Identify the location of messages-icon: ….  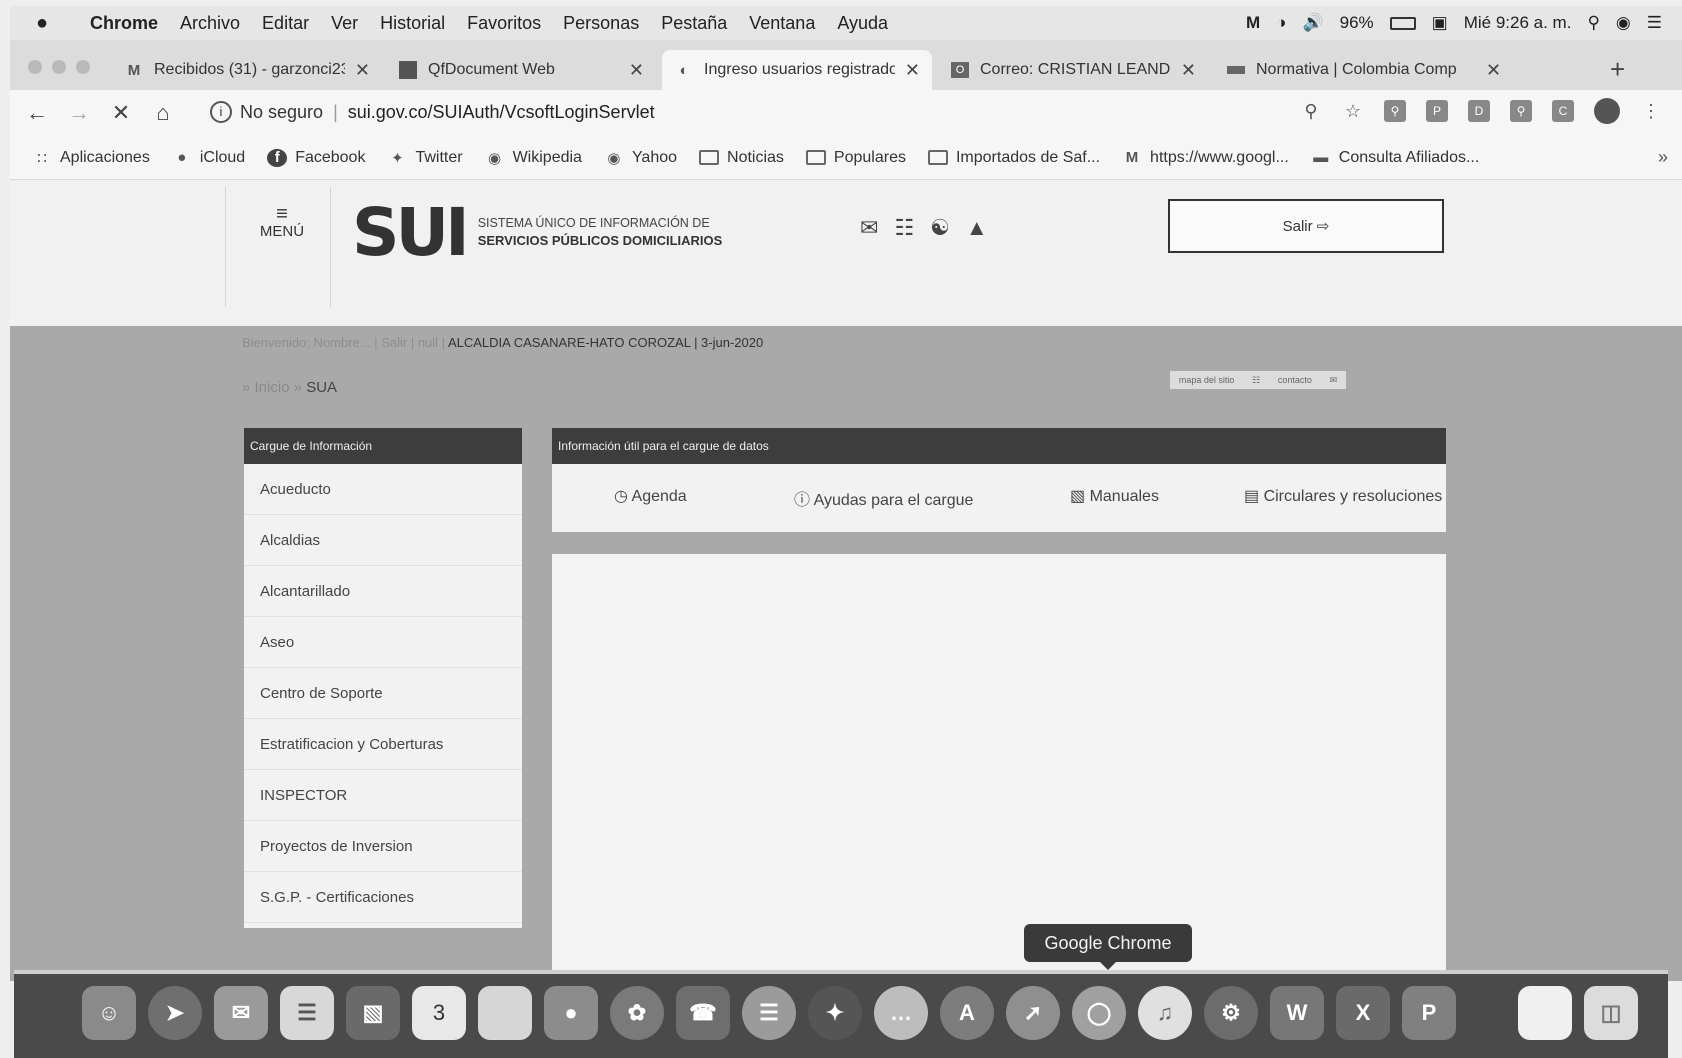
(901, 1013).